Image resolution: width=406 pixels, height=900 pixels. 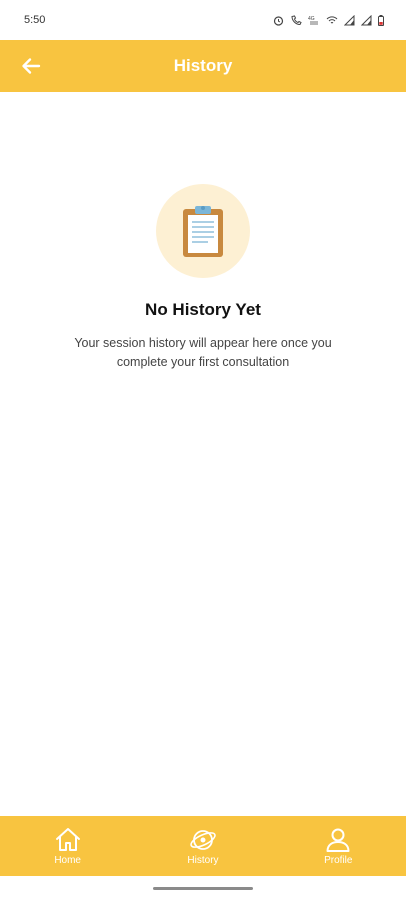 I want to click on empty-icon-circle, so click(x=203, y=231).